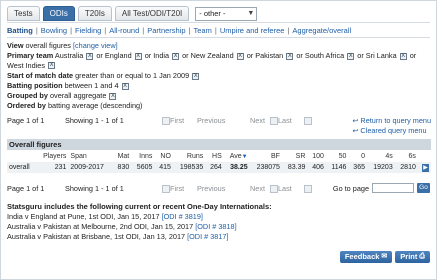  Describe the element at coordinates (143, 167) in the screenshot. I see `table-cell: 5605` at that location.